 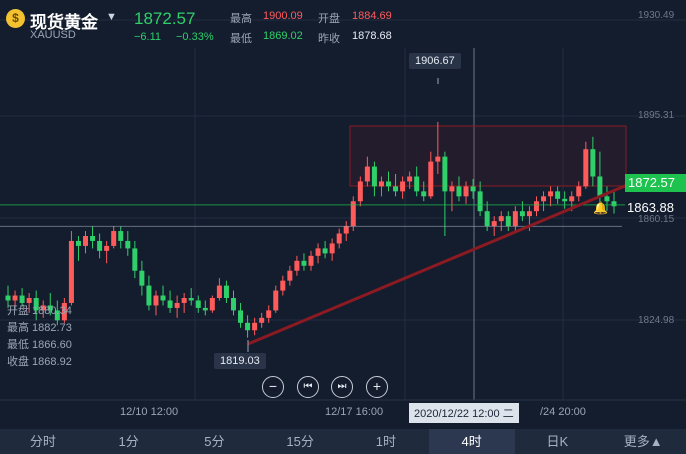 What do you see at coordinates (329, 19) in the screenshot?
I see `open-label: 开盘` at bounding box center [329, 19].